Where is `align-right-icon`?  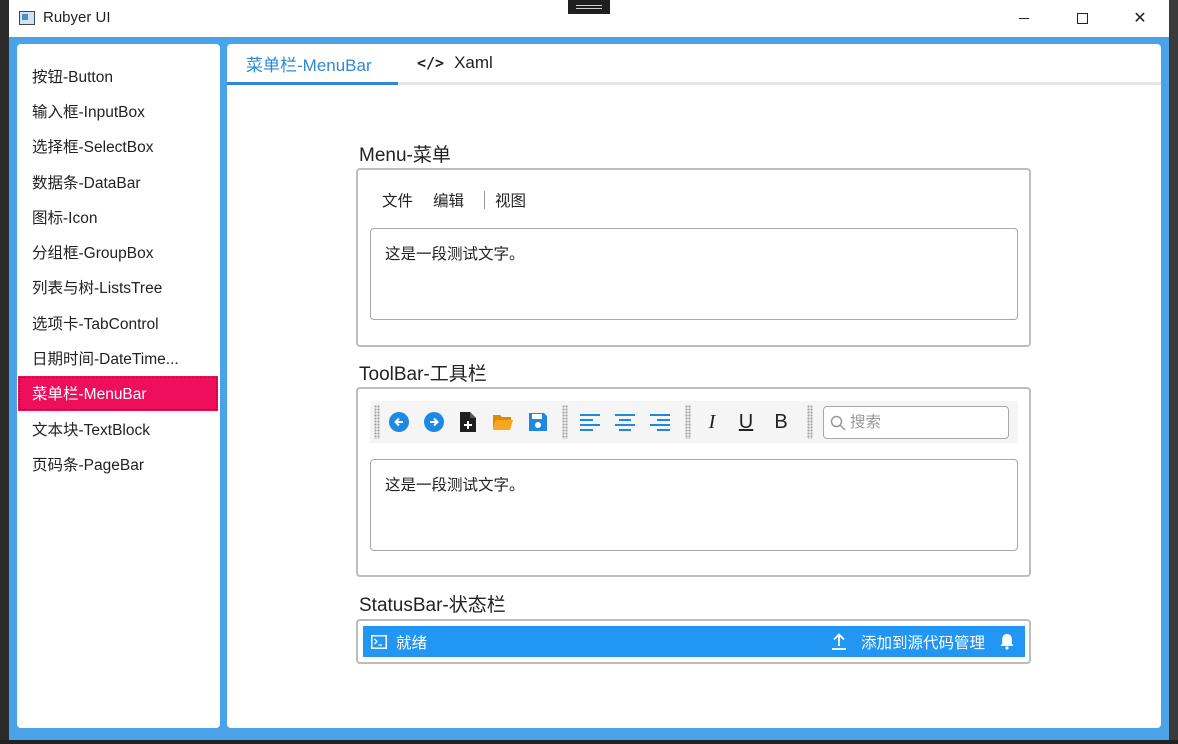
align-right-icon is located at coordinates (660, 422).